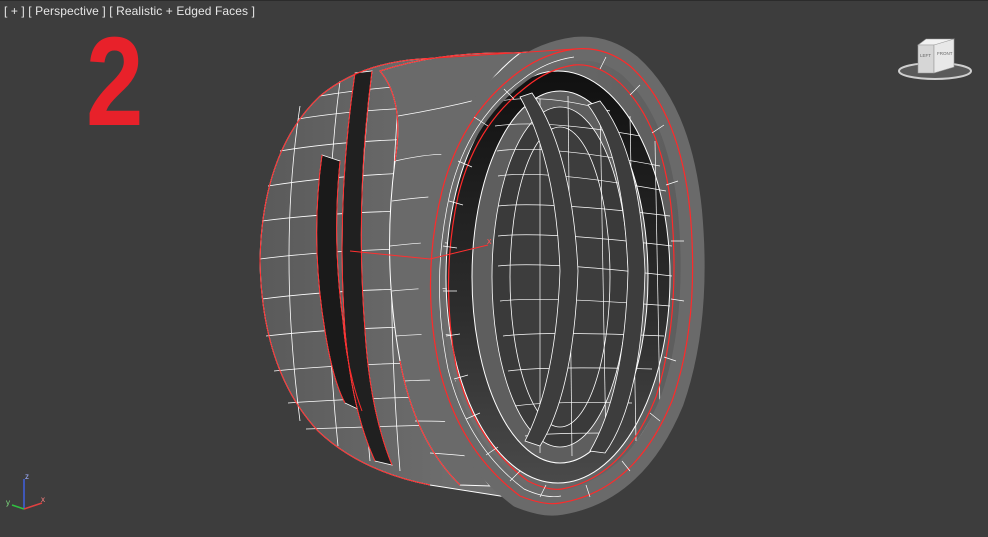 The height and width of the screenshot is (537, 988). What do you see at coordinates (489, 241) in the screenshot?
I see `gizmo-x-label: x` at bounding box center [489, 241].